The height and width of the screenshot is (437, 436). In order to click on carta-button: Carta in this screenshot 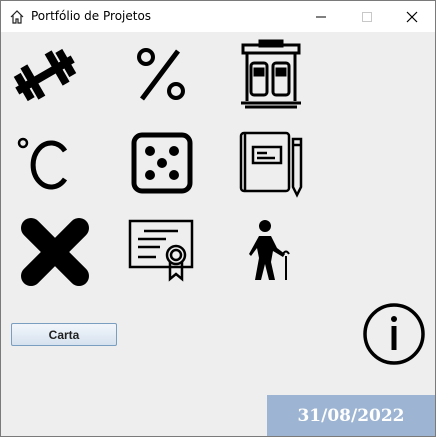, I will do `click(64, 334)`.